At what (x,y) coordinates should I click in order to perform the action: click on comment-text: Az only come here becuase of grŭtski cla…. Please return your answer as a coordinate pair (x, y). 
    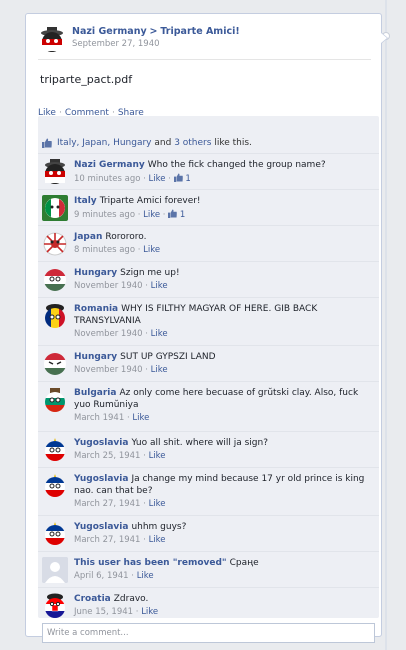
    Looking at the image, I should click on (216, 399).